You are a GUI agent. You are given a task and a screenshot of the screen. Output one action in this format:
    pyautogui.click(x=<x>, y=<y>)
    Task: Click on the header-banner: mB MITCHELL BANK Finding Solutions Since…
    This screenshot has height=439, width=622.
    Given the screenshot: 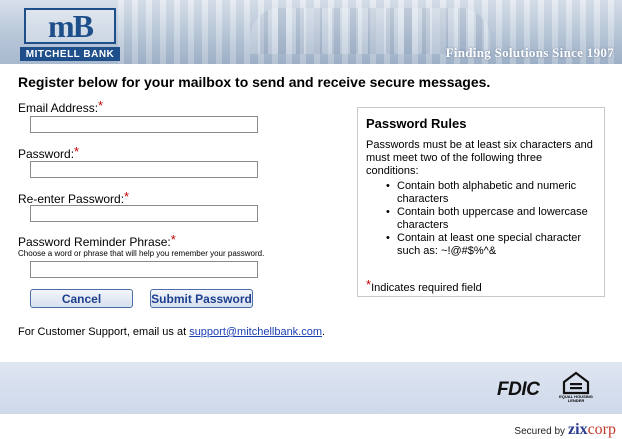 What is the action you would take?
    pyautogui.click(x=311, y=32)
    